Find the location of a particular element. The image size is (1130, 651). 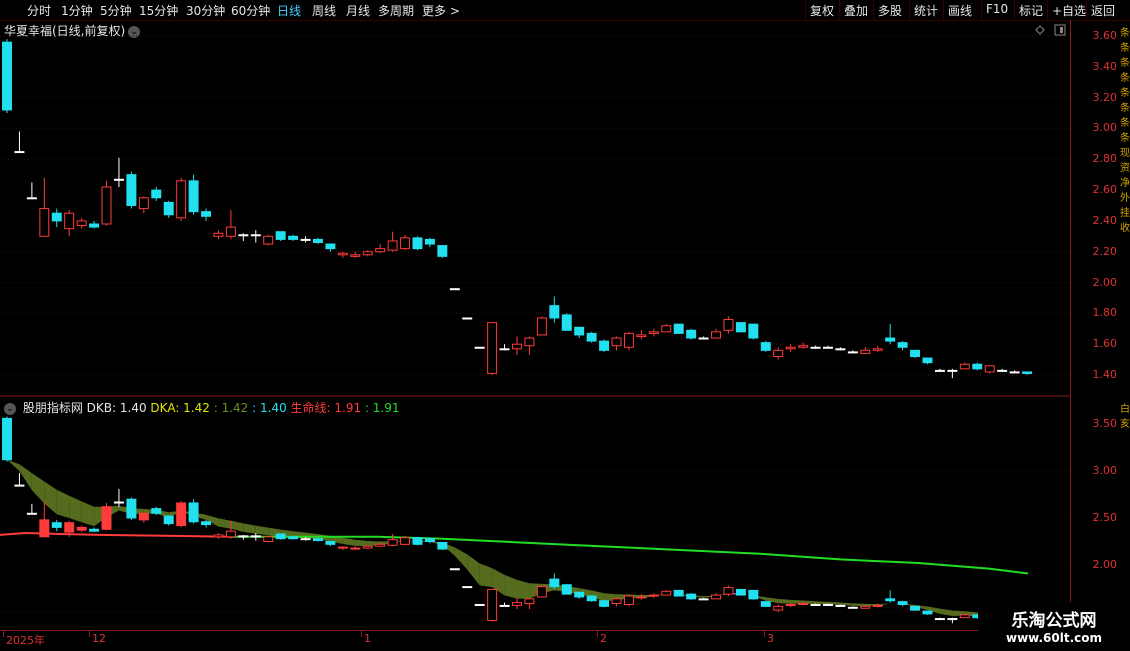

price-tick-label: 2.60 is located at coordinates (1105, 189).